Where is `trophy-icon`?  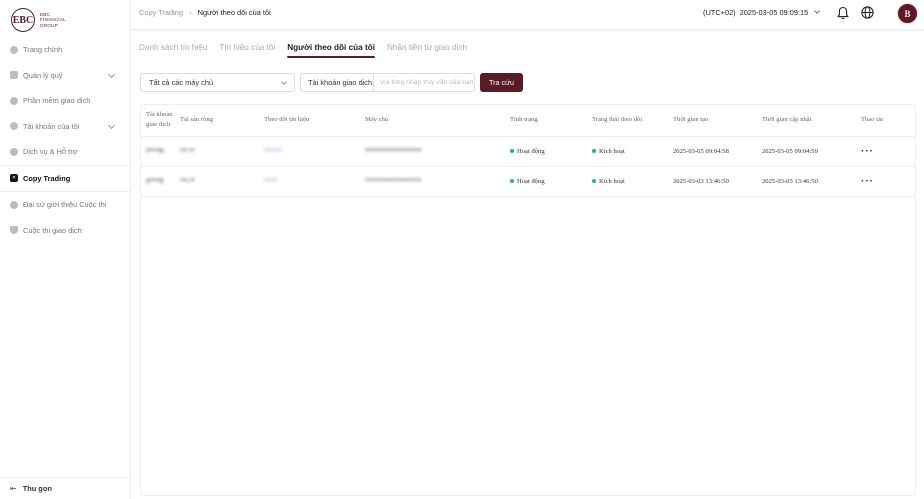
trophy-icon is located at coordinates (14, 230).